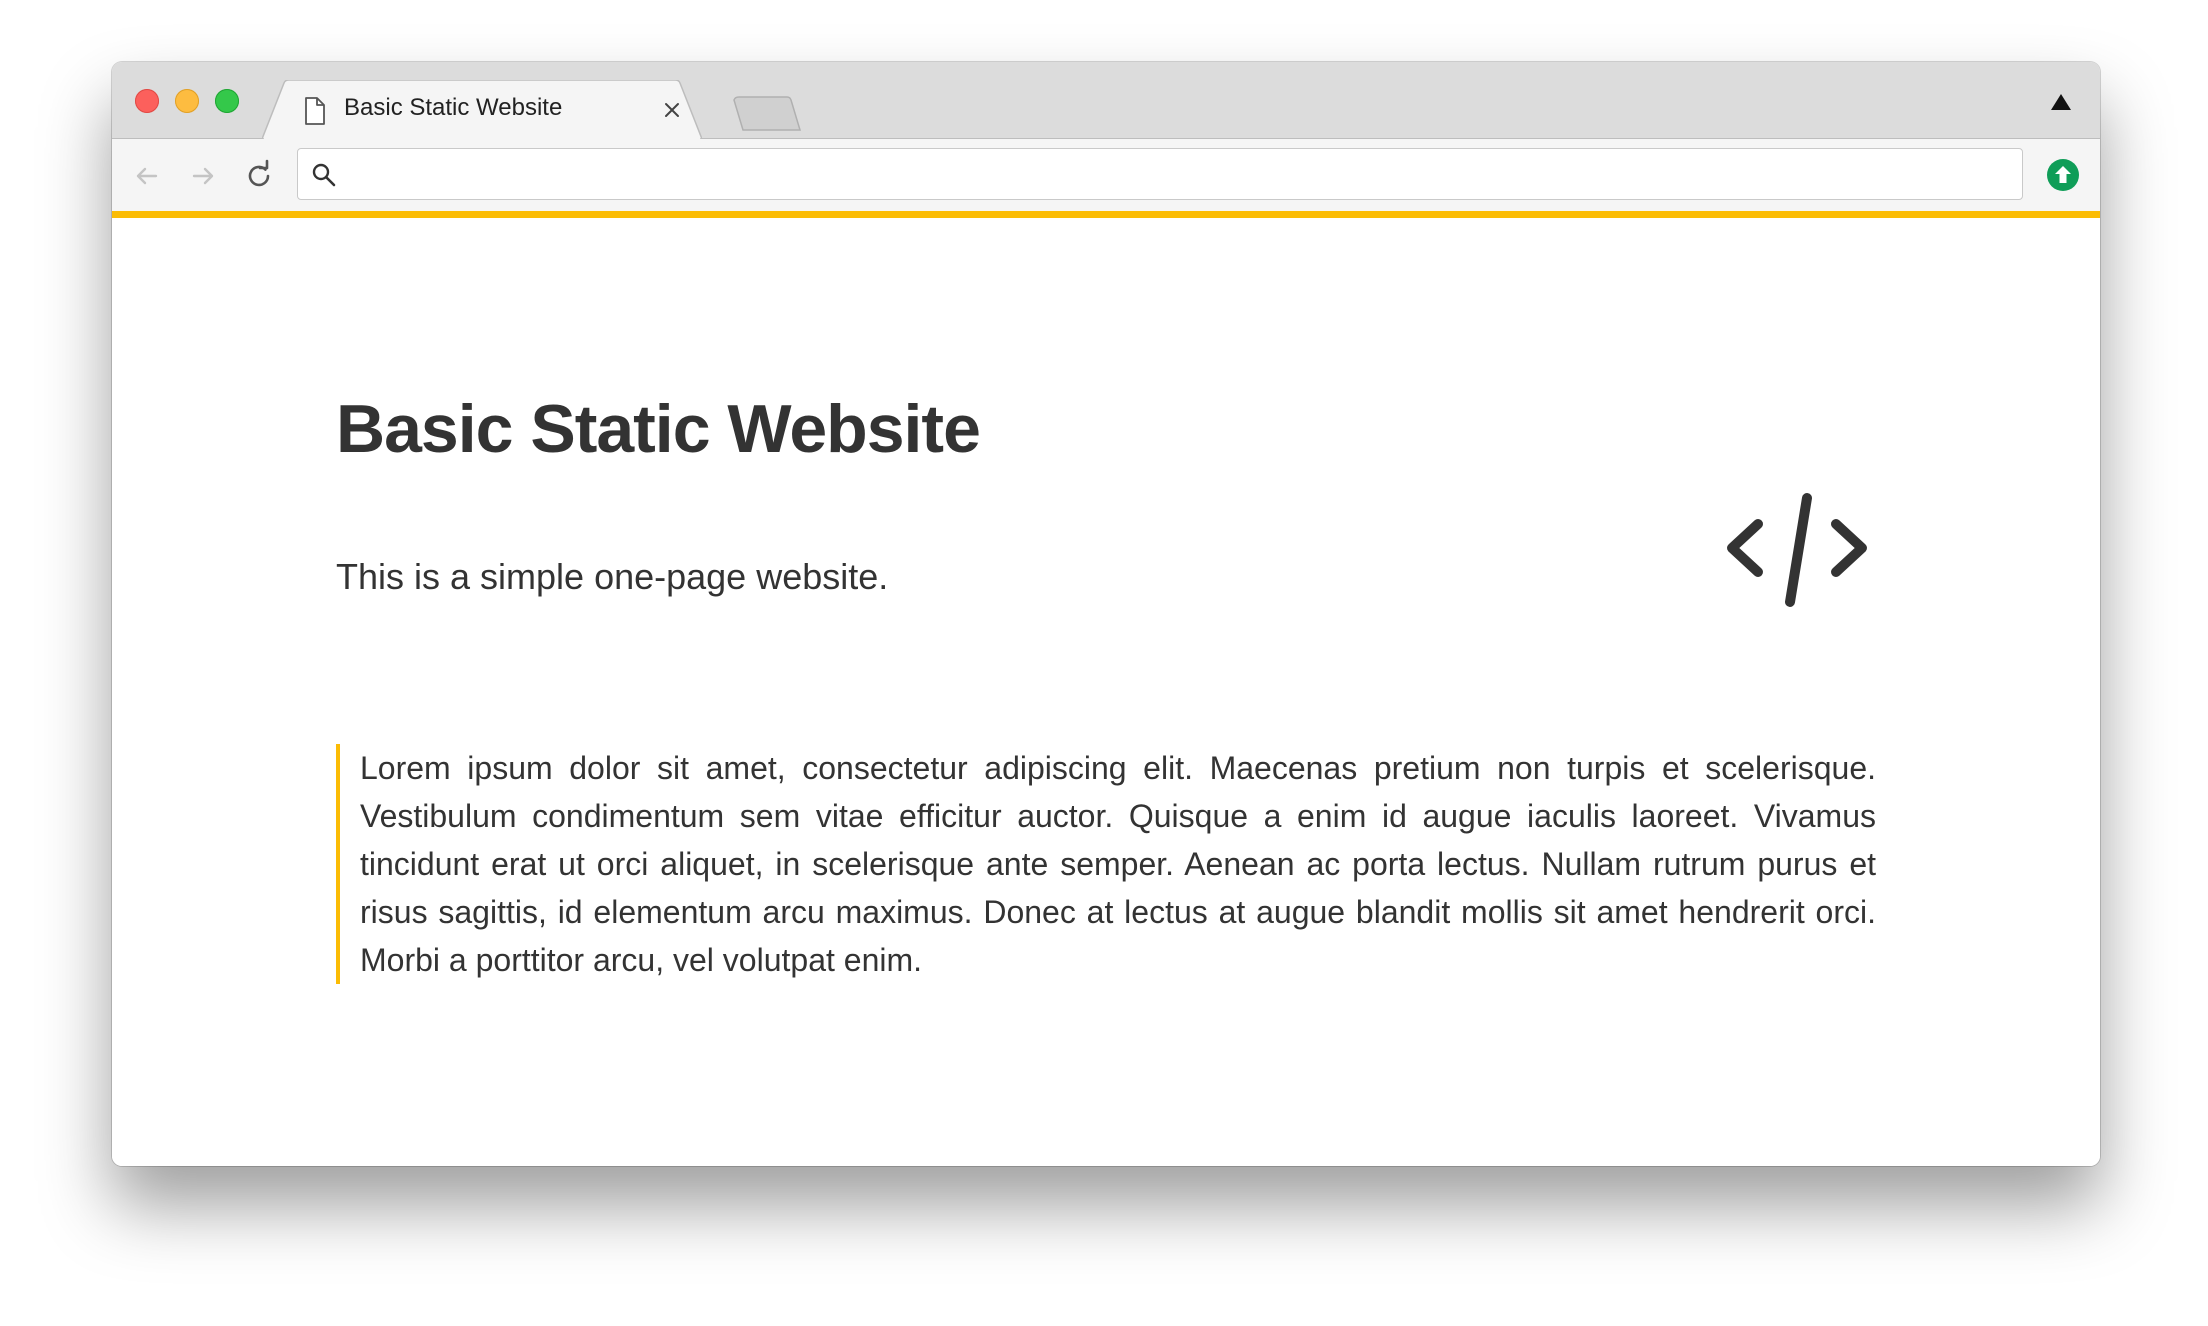 Image resolution: width=2208 pixels, height=1326 pixels. I want to click on browser-toolbar, so click(1106, 175).